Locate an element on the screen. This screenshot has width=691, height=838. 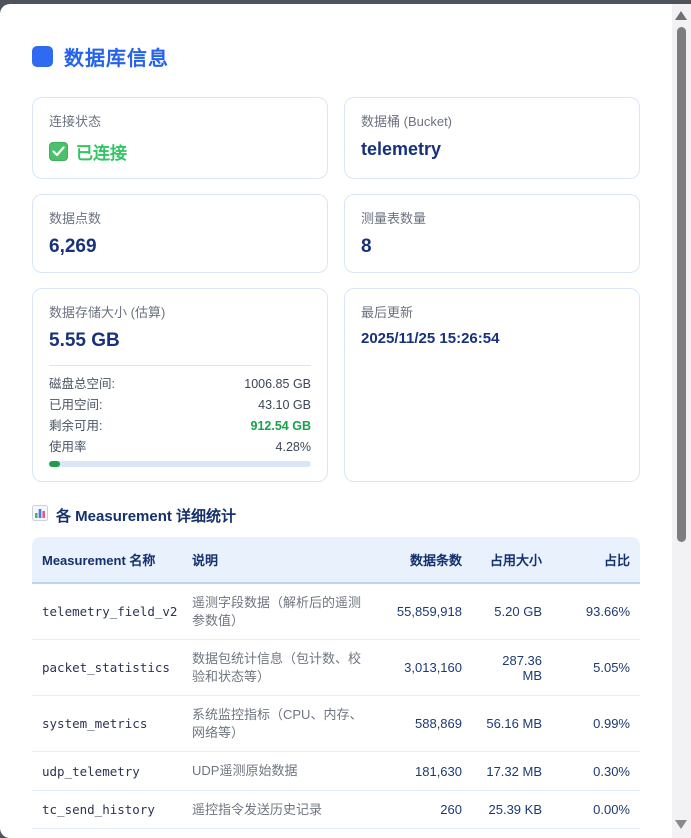
data-points-value: 6,269 is located at coordinates (73, 246).